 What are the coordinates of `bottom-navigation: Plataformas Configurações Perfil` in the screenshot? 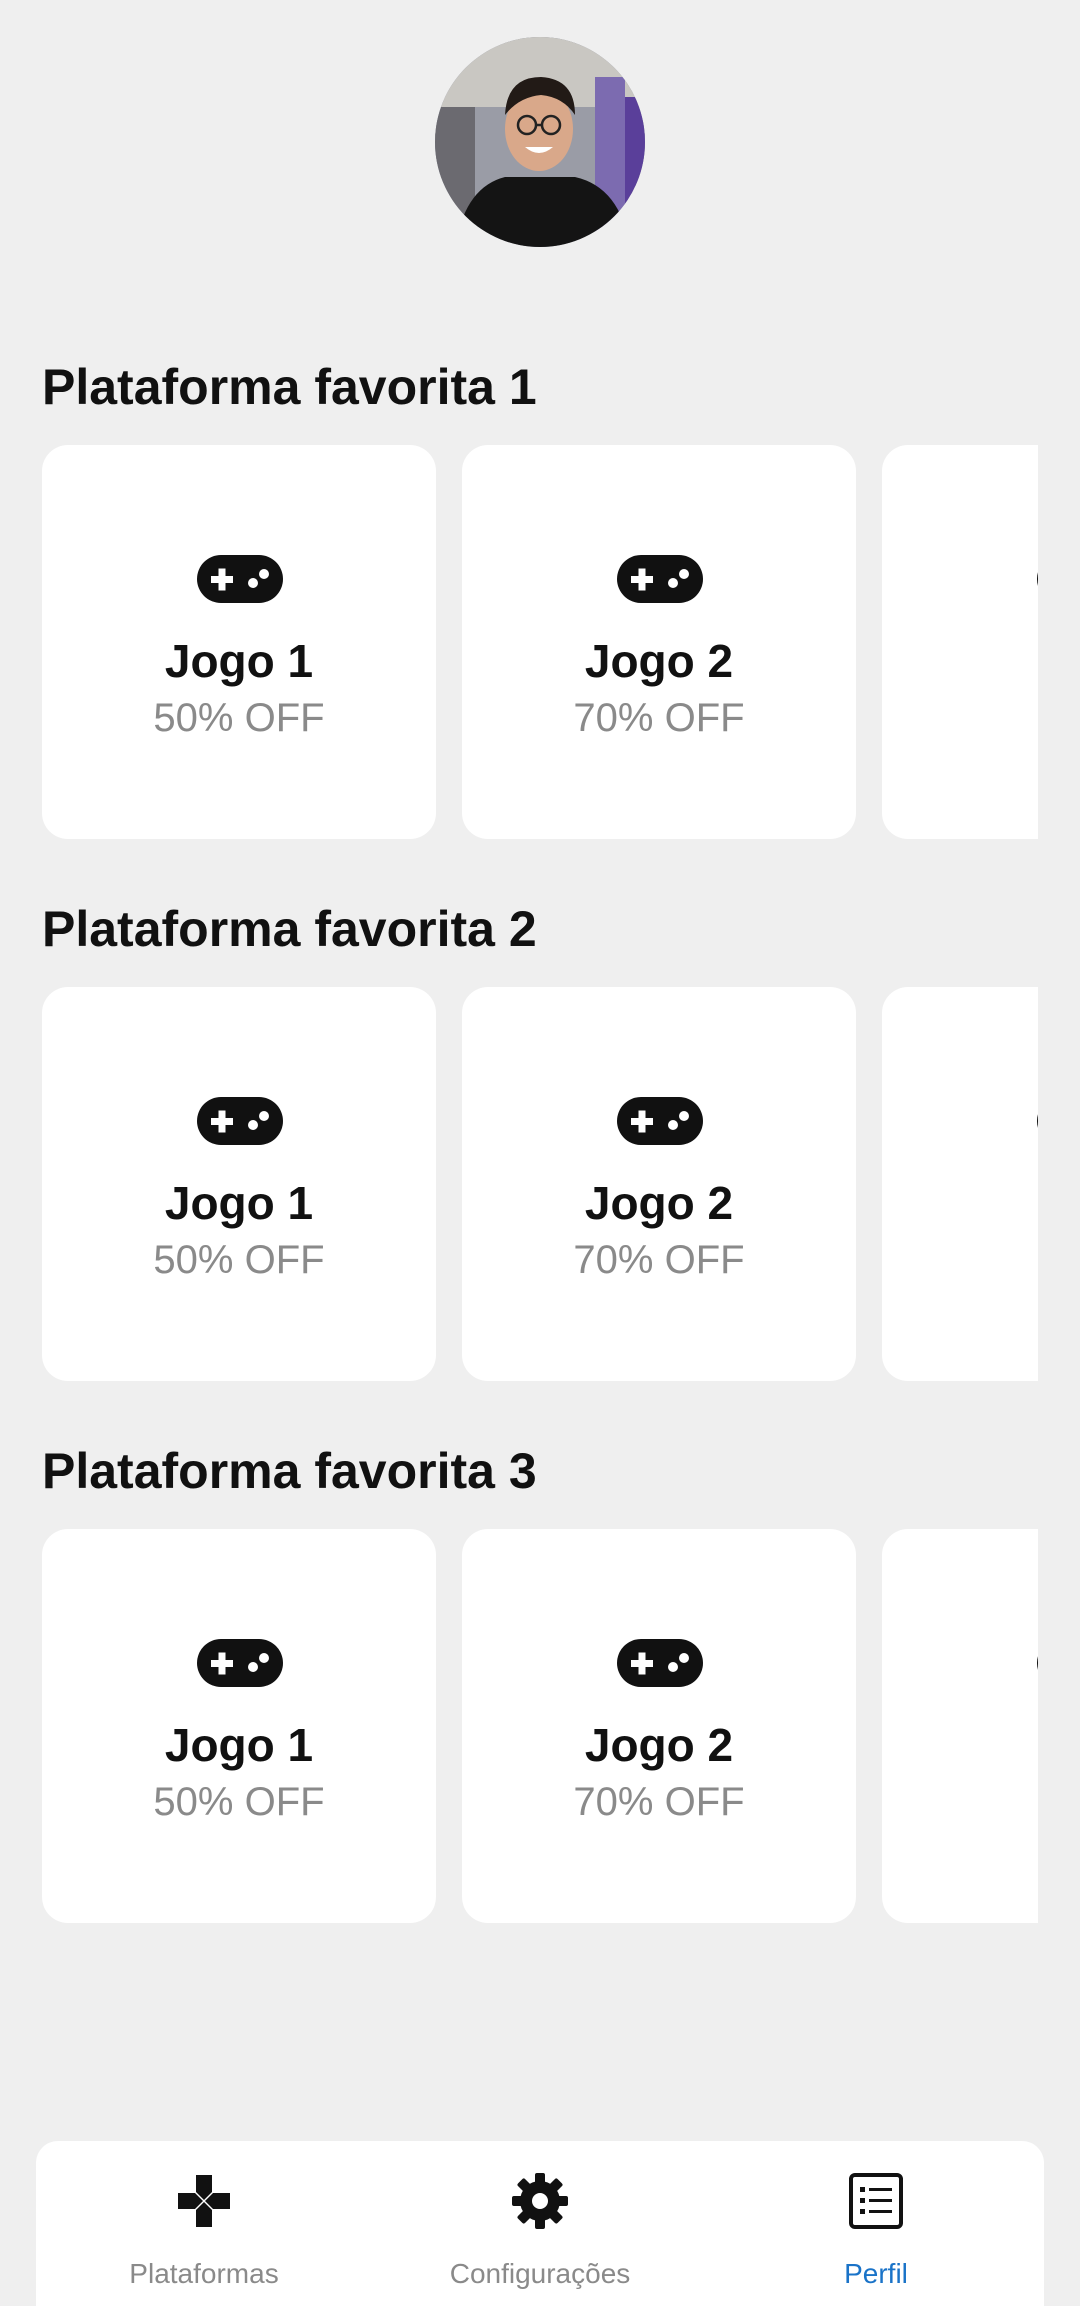 It's located at (540, 2223).